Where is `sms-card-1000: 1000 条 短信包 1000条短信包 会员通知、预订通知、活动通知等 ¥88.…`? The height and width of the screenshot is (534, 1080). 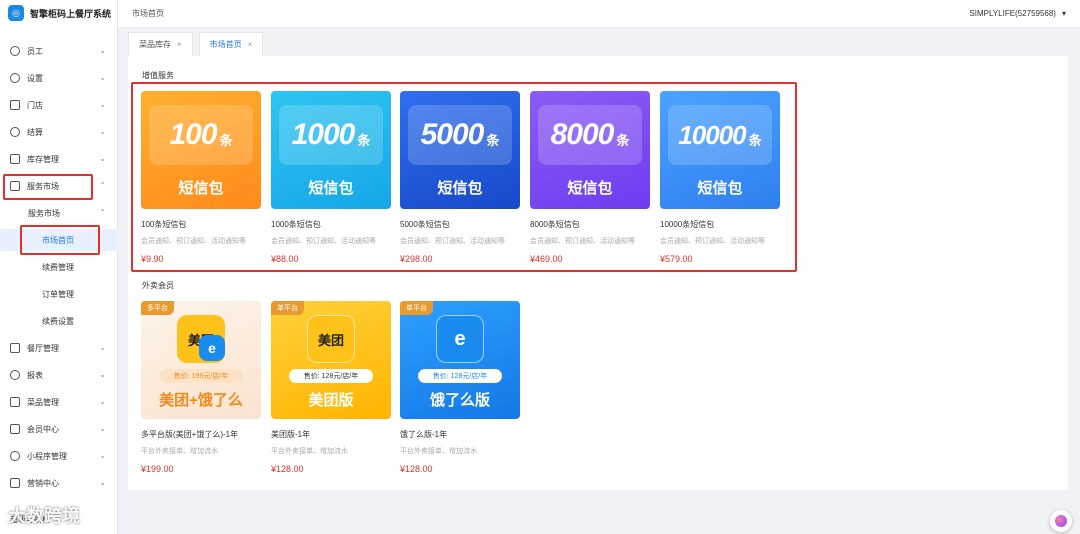
sms-card-1000: 1000 条 短信包 1000条短信包 会员通知、预订通知、活动通知等 ¥88.… is located at coordinates (331, 177).